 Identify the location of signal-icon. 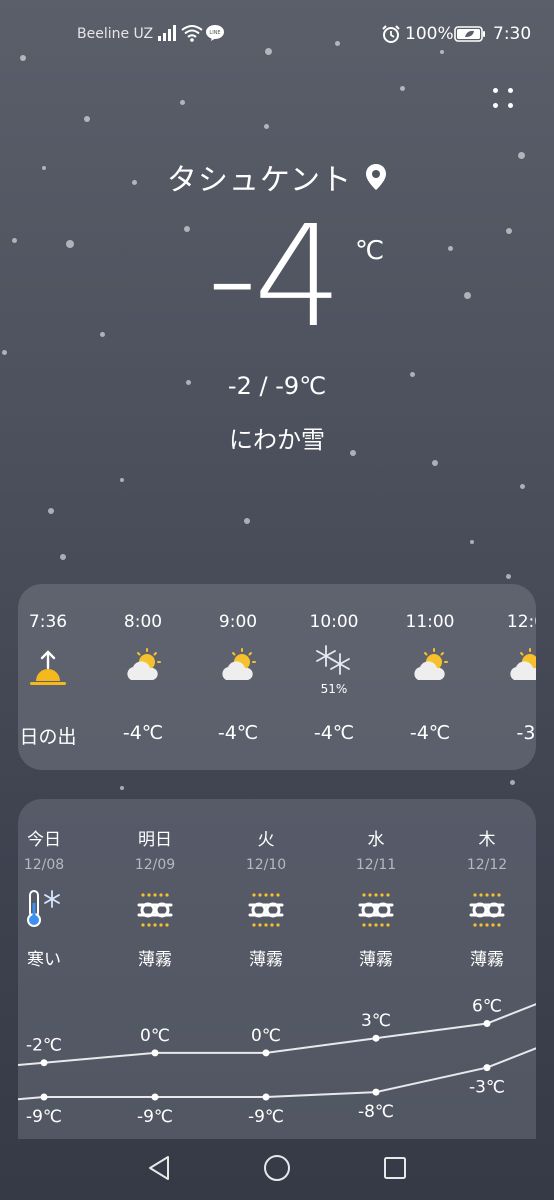
(167, 33).